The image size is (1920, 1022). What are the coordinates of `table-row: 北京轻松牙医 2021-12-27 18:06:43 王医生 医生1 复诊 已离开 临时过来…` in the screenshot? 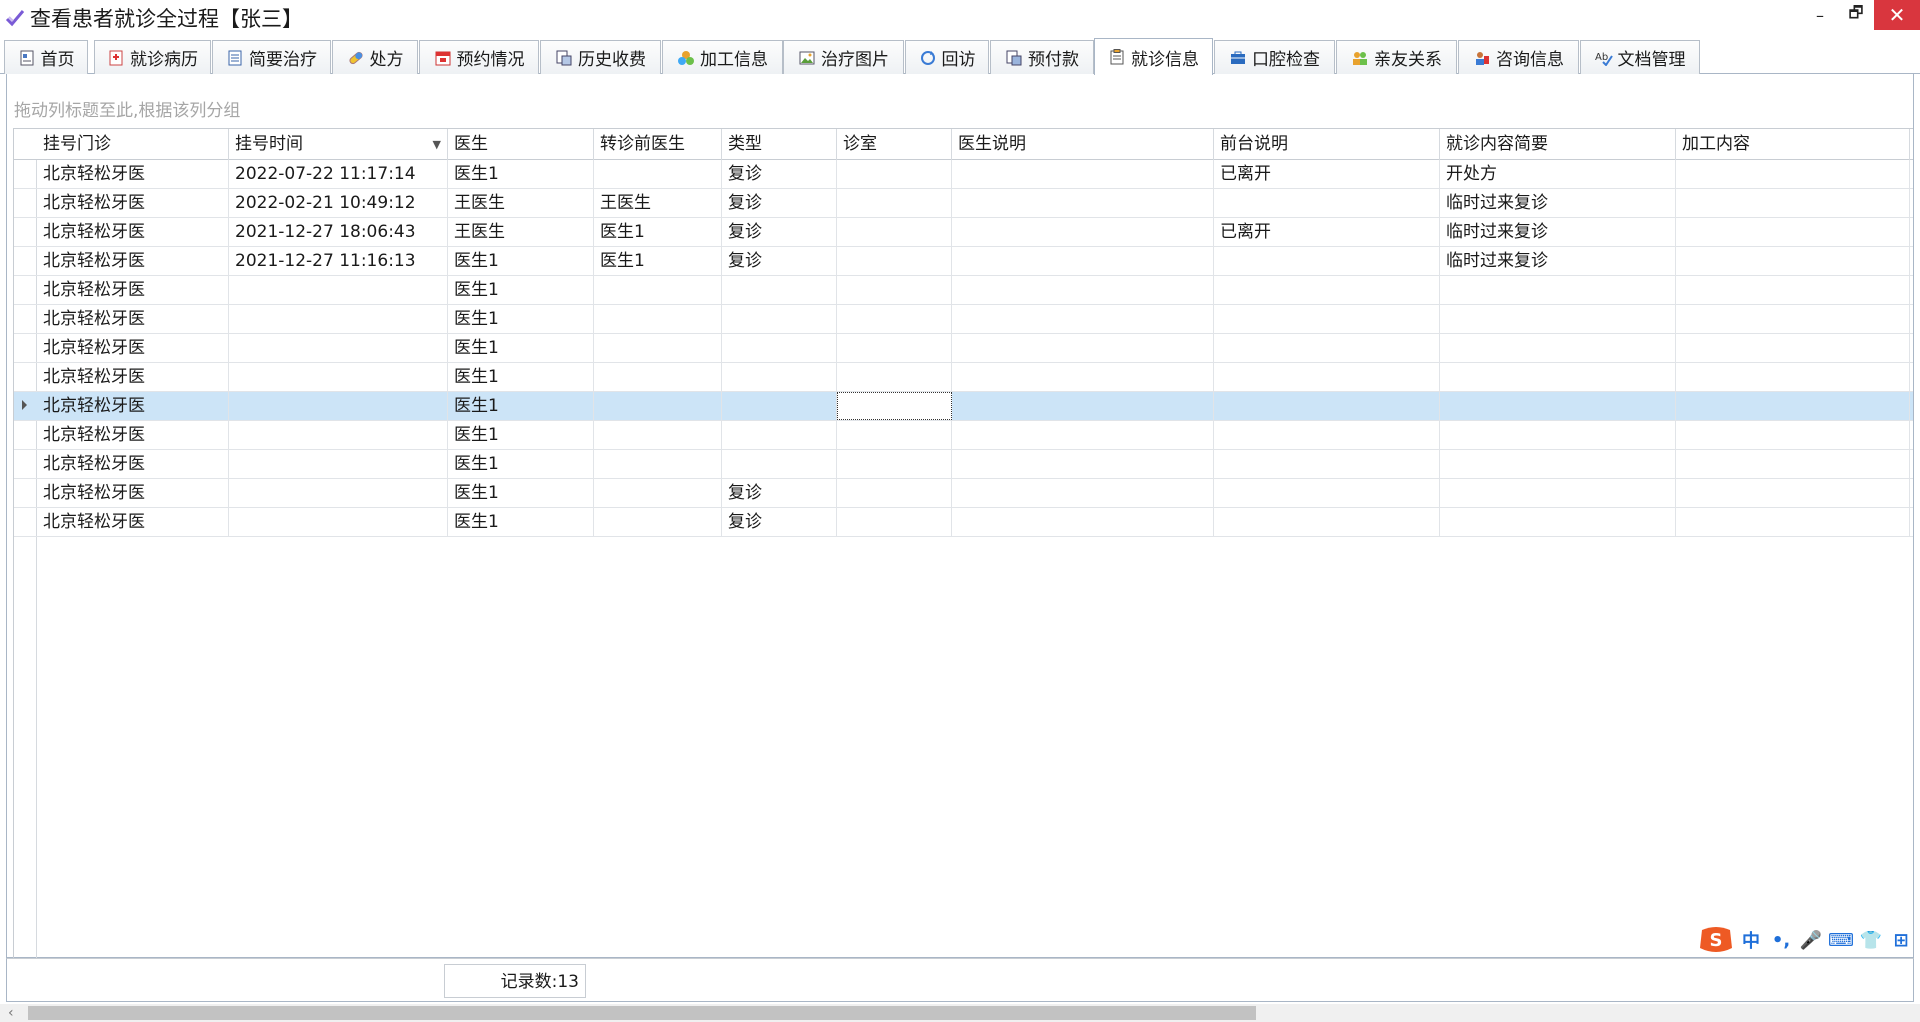 It's located at (963, 232).